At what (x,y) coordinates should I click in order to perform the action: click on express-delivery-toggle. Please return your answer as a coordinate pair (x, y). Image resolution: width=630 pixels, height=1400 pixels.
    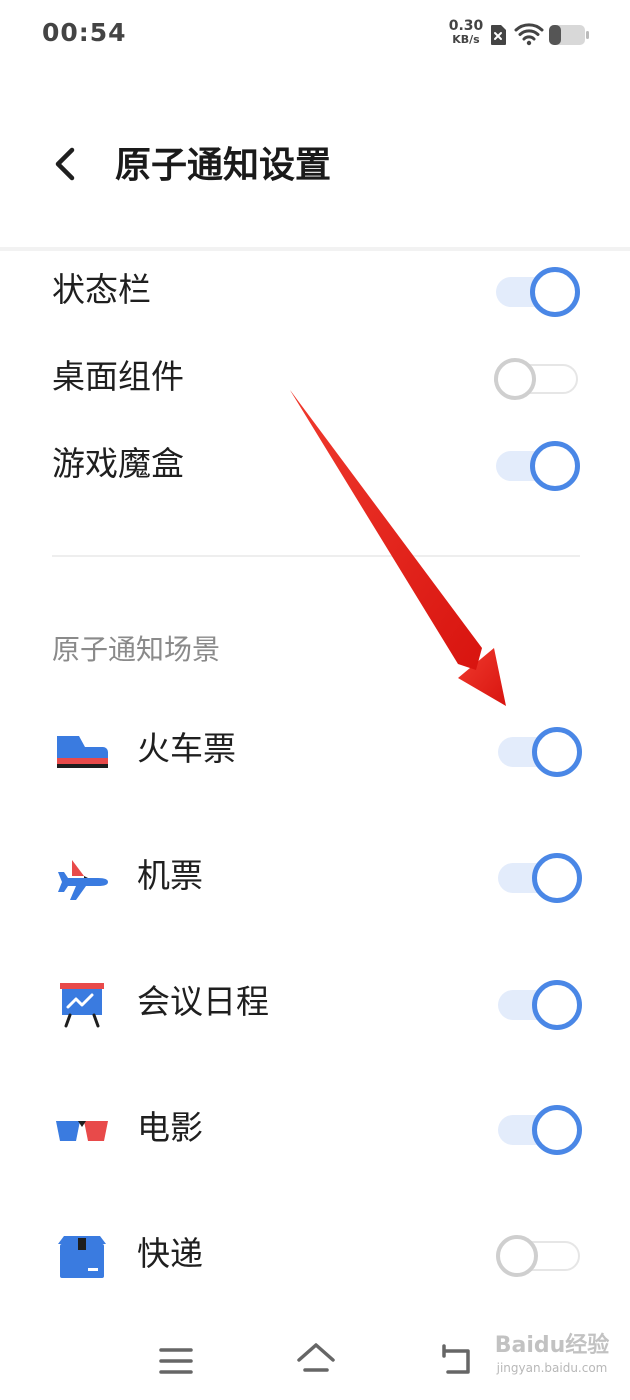
    Looking at the image, I should click on (538, 1256).